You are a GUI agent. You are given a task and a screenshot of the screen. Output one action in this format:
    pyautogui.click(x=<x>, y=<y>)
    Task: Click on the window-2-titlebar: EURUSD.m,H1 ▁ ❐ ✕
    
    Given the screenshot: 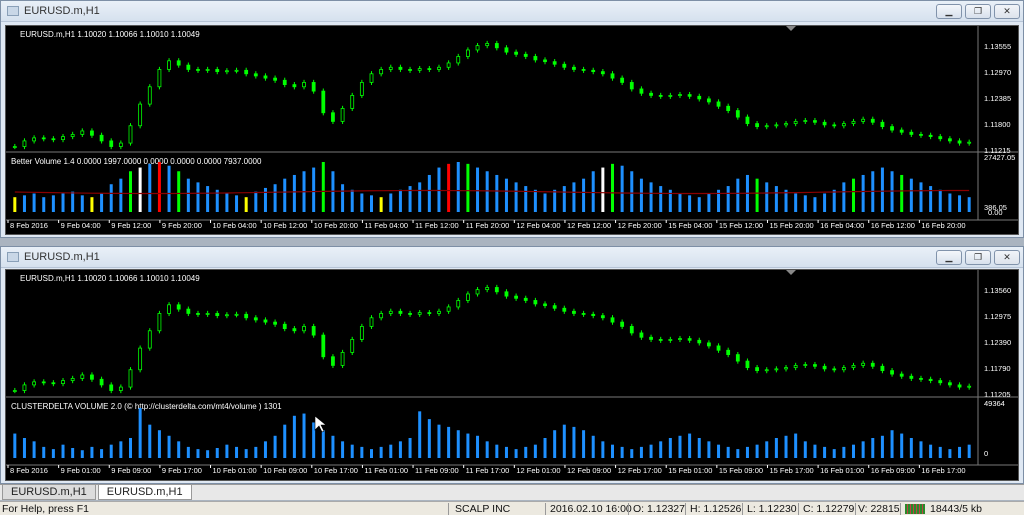 What is the action you would take?
    pyautogui.click(x=512, y=257)
    